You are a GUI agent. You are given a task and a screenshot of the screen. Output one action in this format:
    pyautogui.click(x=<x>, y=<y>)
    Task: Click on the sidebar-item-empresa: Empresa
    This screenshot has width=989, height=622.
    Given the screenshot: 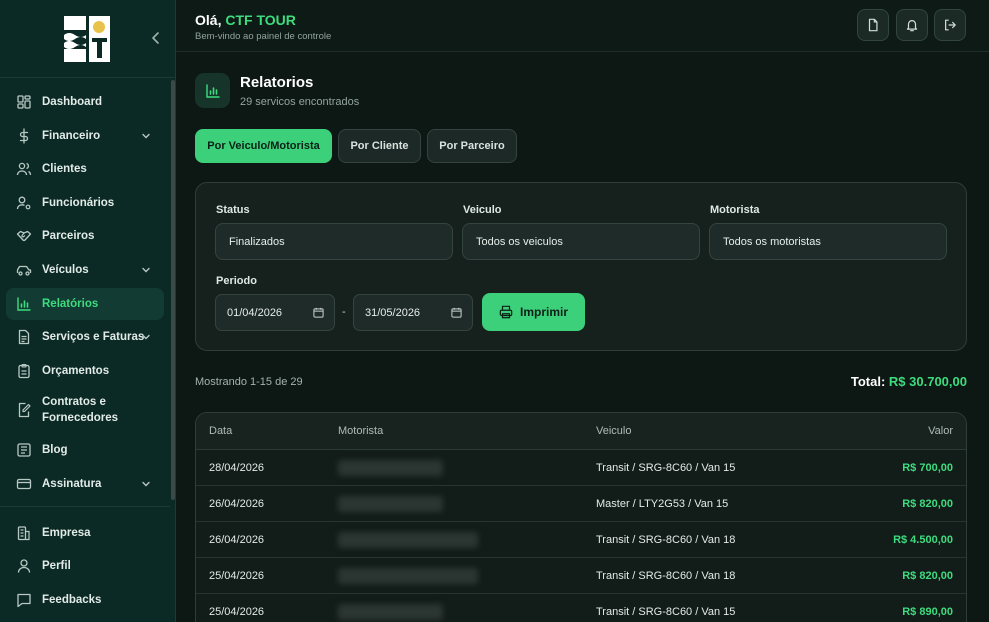 What is the action you would take?
    pyautogui.click(x=85, y=533)
    